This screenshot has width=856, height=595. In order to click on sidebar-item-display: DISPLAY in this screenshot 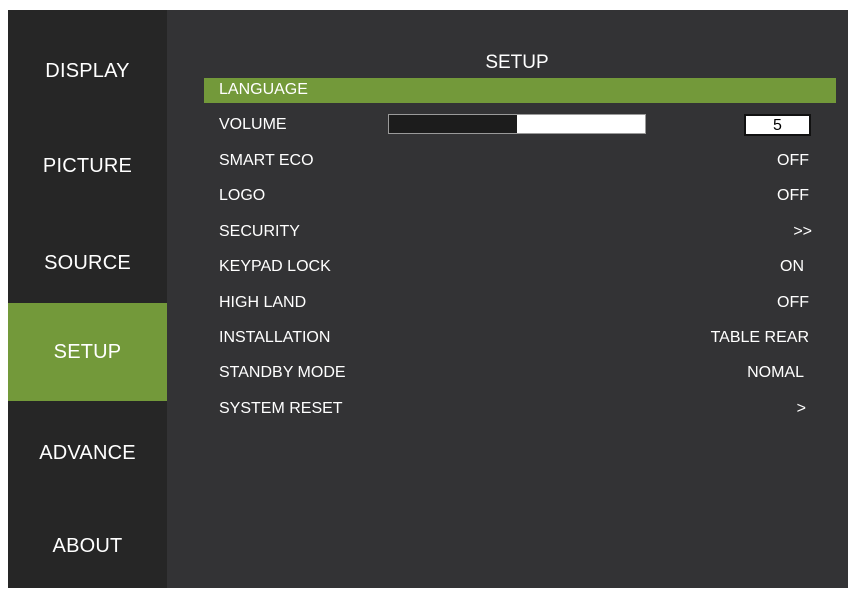, I will do `click(87, 71)`.